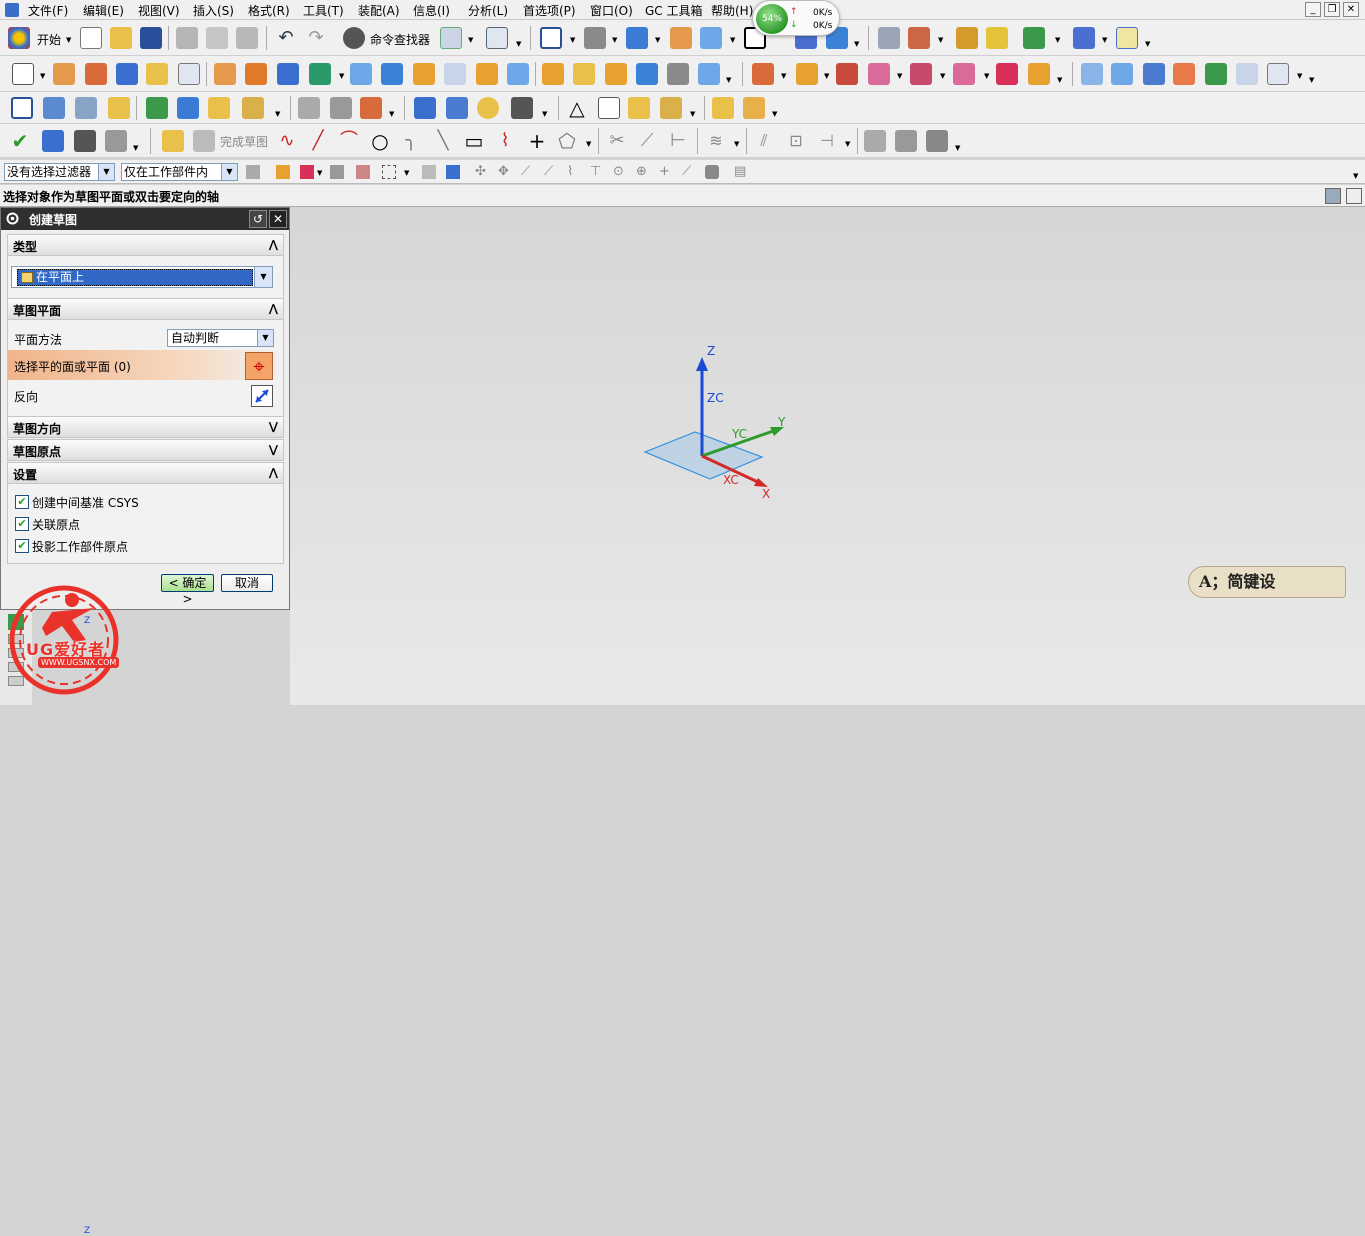 This screenshot has width=1365, height=1236. What do you see at coordinates (997, 38) in the screenshot?
I see `lightning-icon` at bounding box center [997, 38].